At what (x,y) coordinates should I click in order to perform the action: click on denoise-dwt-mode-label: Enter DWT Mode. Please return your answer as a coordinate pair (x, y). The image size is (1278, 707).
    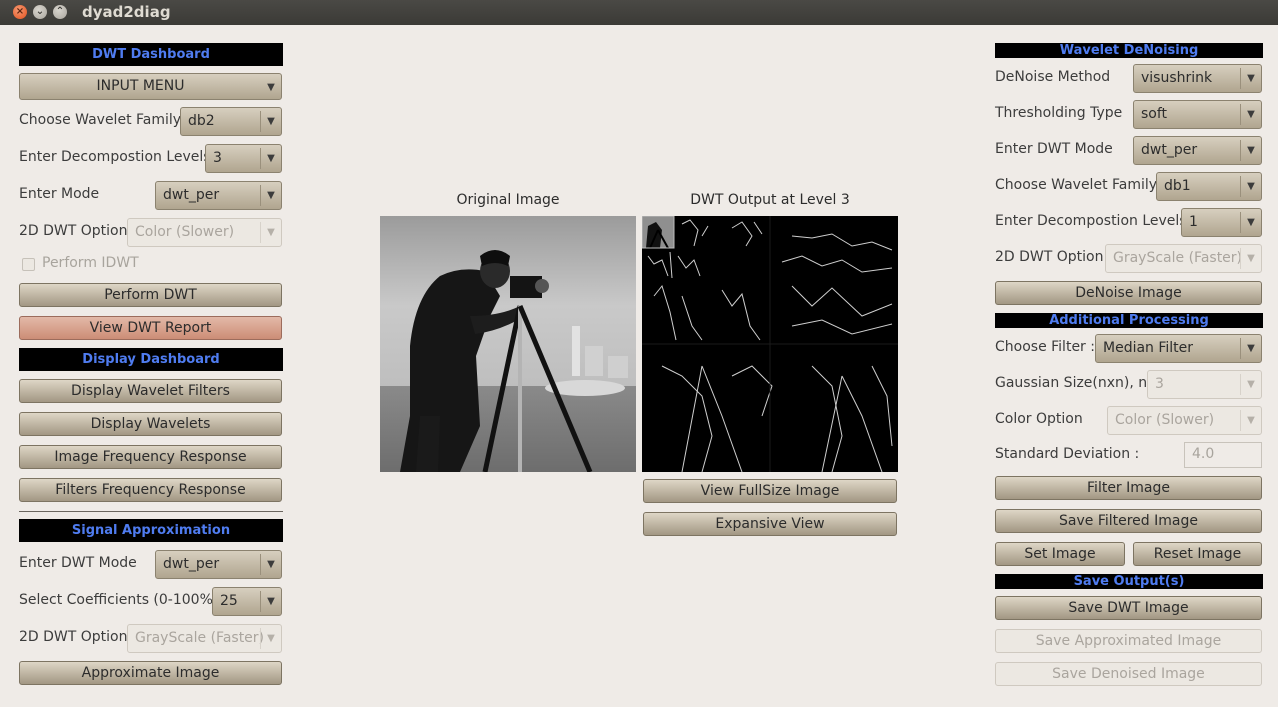
    Looking at the image, I should click on (1054, 149).